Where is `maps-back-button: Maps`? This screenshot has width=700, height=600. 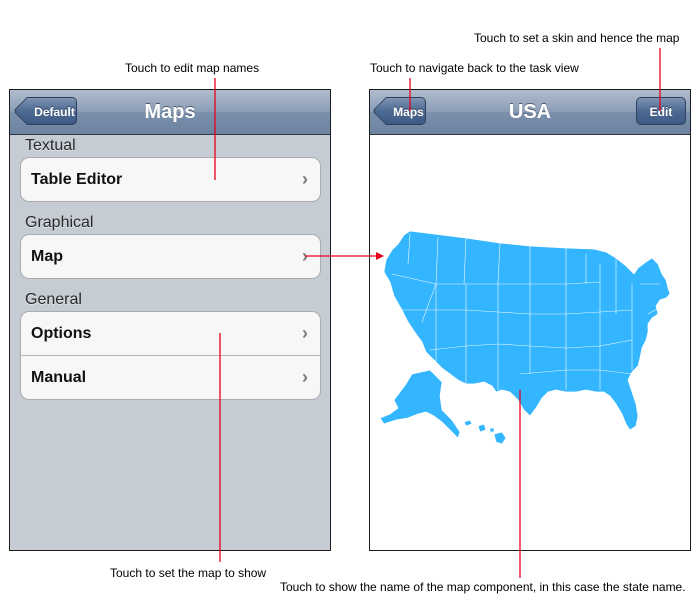 maps-back-button: Maps is located at coordinates (406, 111).